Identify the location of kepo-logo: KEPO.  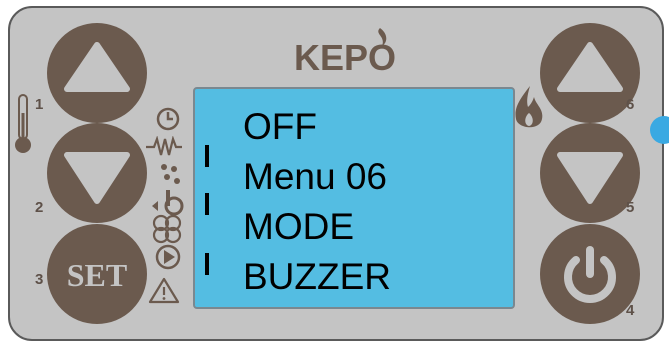
(345, 52).